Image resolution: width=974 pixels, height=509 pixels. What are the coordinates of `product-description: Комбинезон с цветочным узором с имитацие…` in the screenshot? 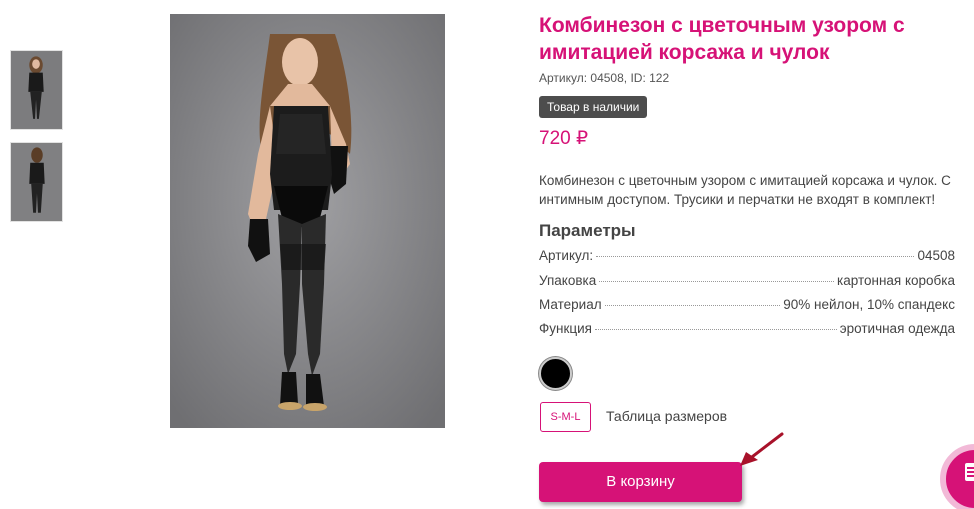 It's located at (745, 190).